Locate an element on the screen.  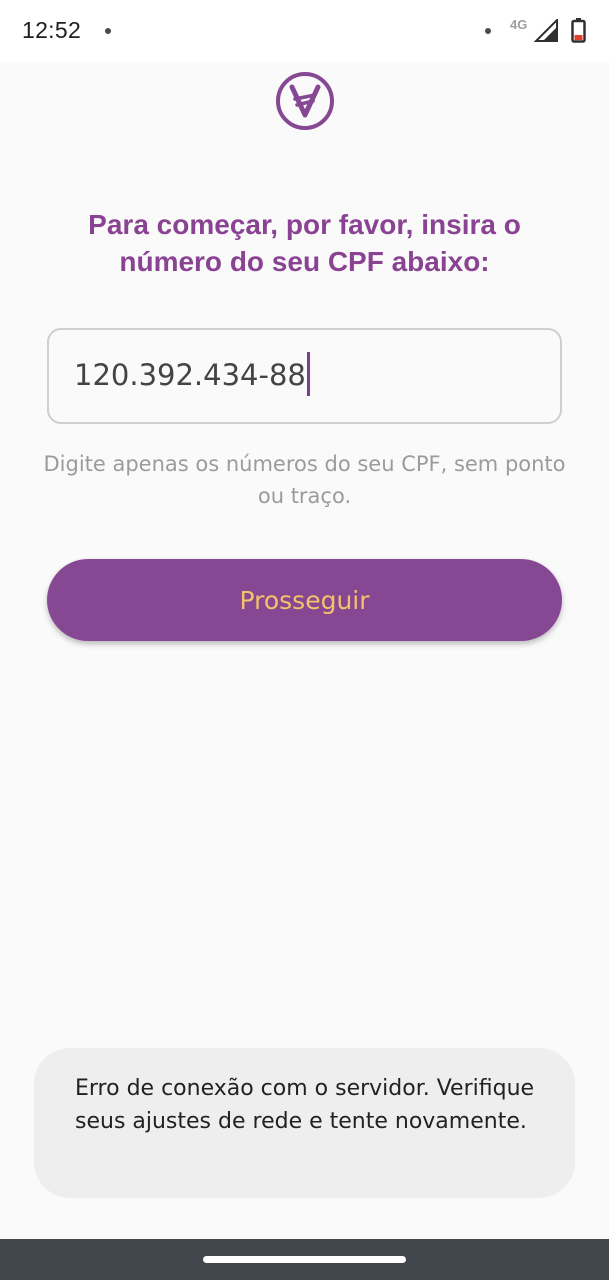
network-type-label: 4G is located at coordinates (519, 24).